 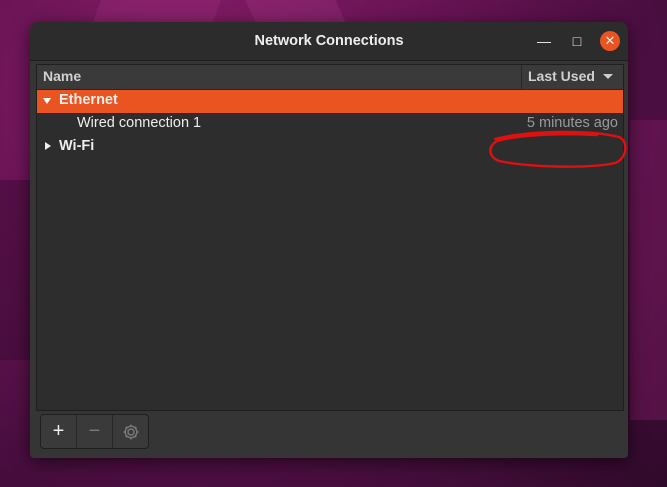 I want to click on column-separator, so click(x=521, y=77).